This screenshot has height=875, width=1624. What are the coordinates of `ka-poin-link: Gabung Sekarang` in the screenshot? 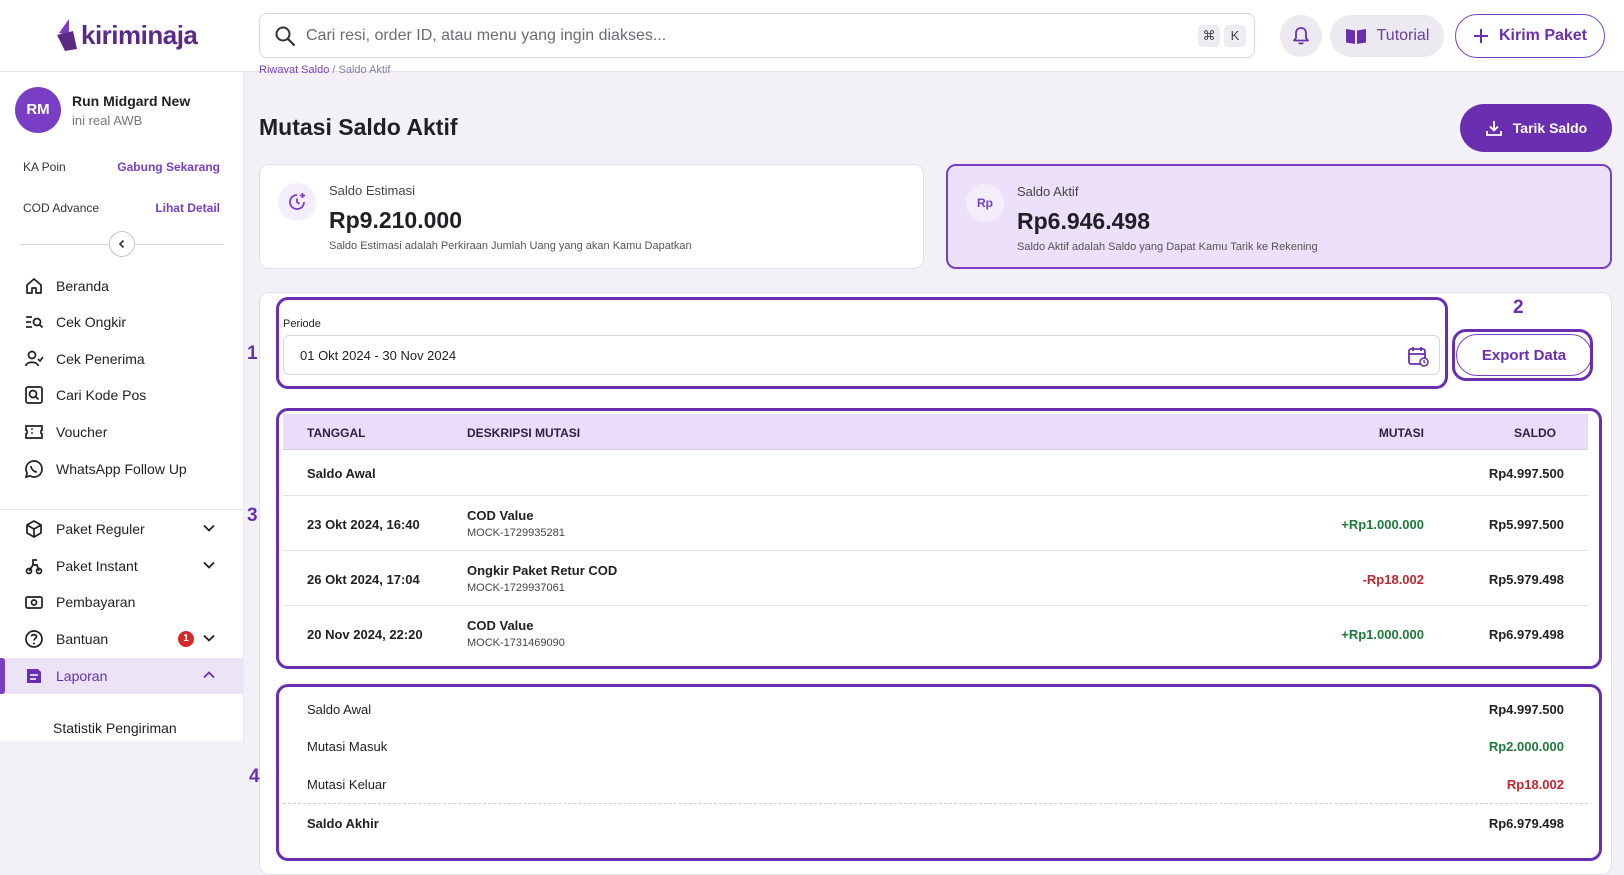 It's located at (168, 167).